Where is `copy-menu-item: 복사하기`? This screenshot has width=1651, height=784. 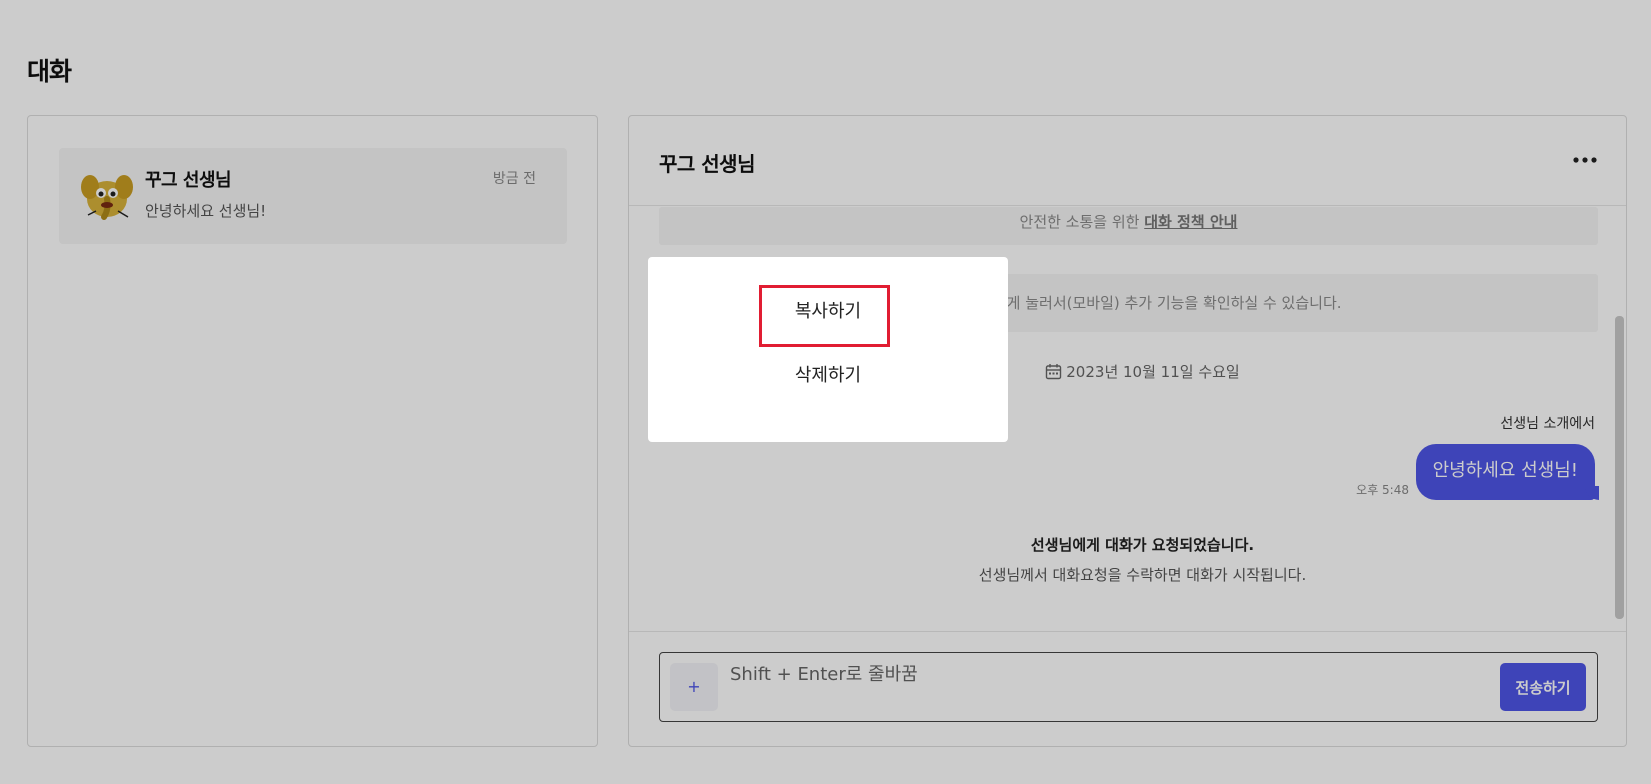
copy-menu-item: 복사하기 is located at coordinates (828, 310).